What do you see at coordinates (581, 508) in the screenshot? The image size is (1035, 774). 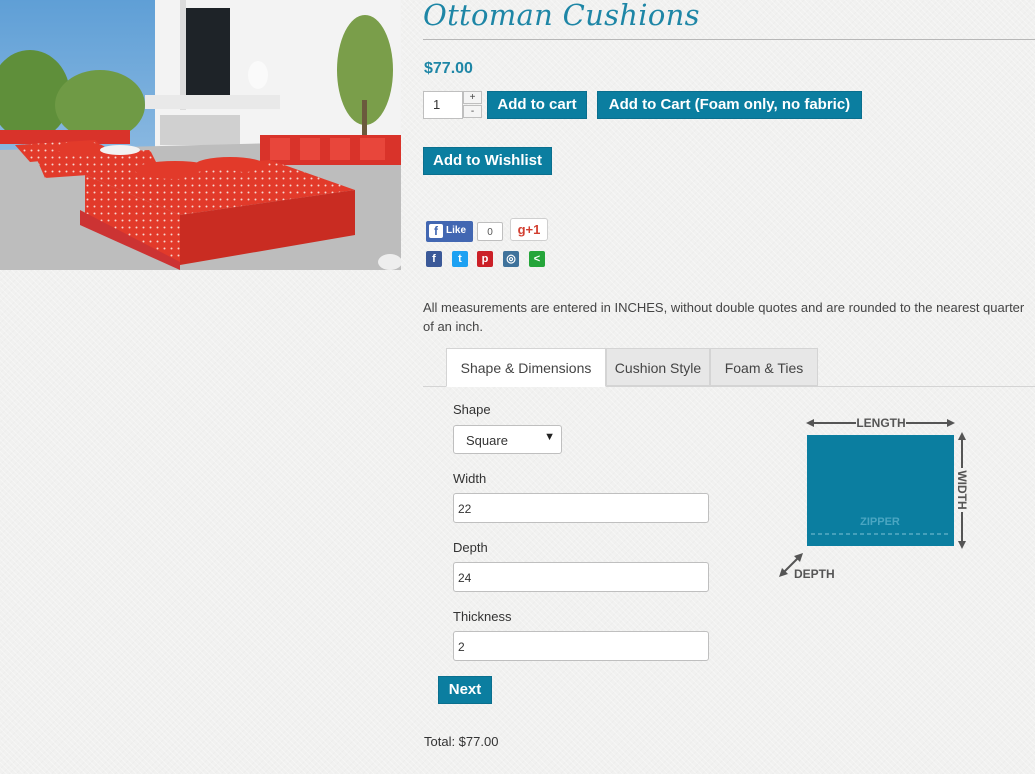 I see `width-input: 22` at bounding box center [581, 508].